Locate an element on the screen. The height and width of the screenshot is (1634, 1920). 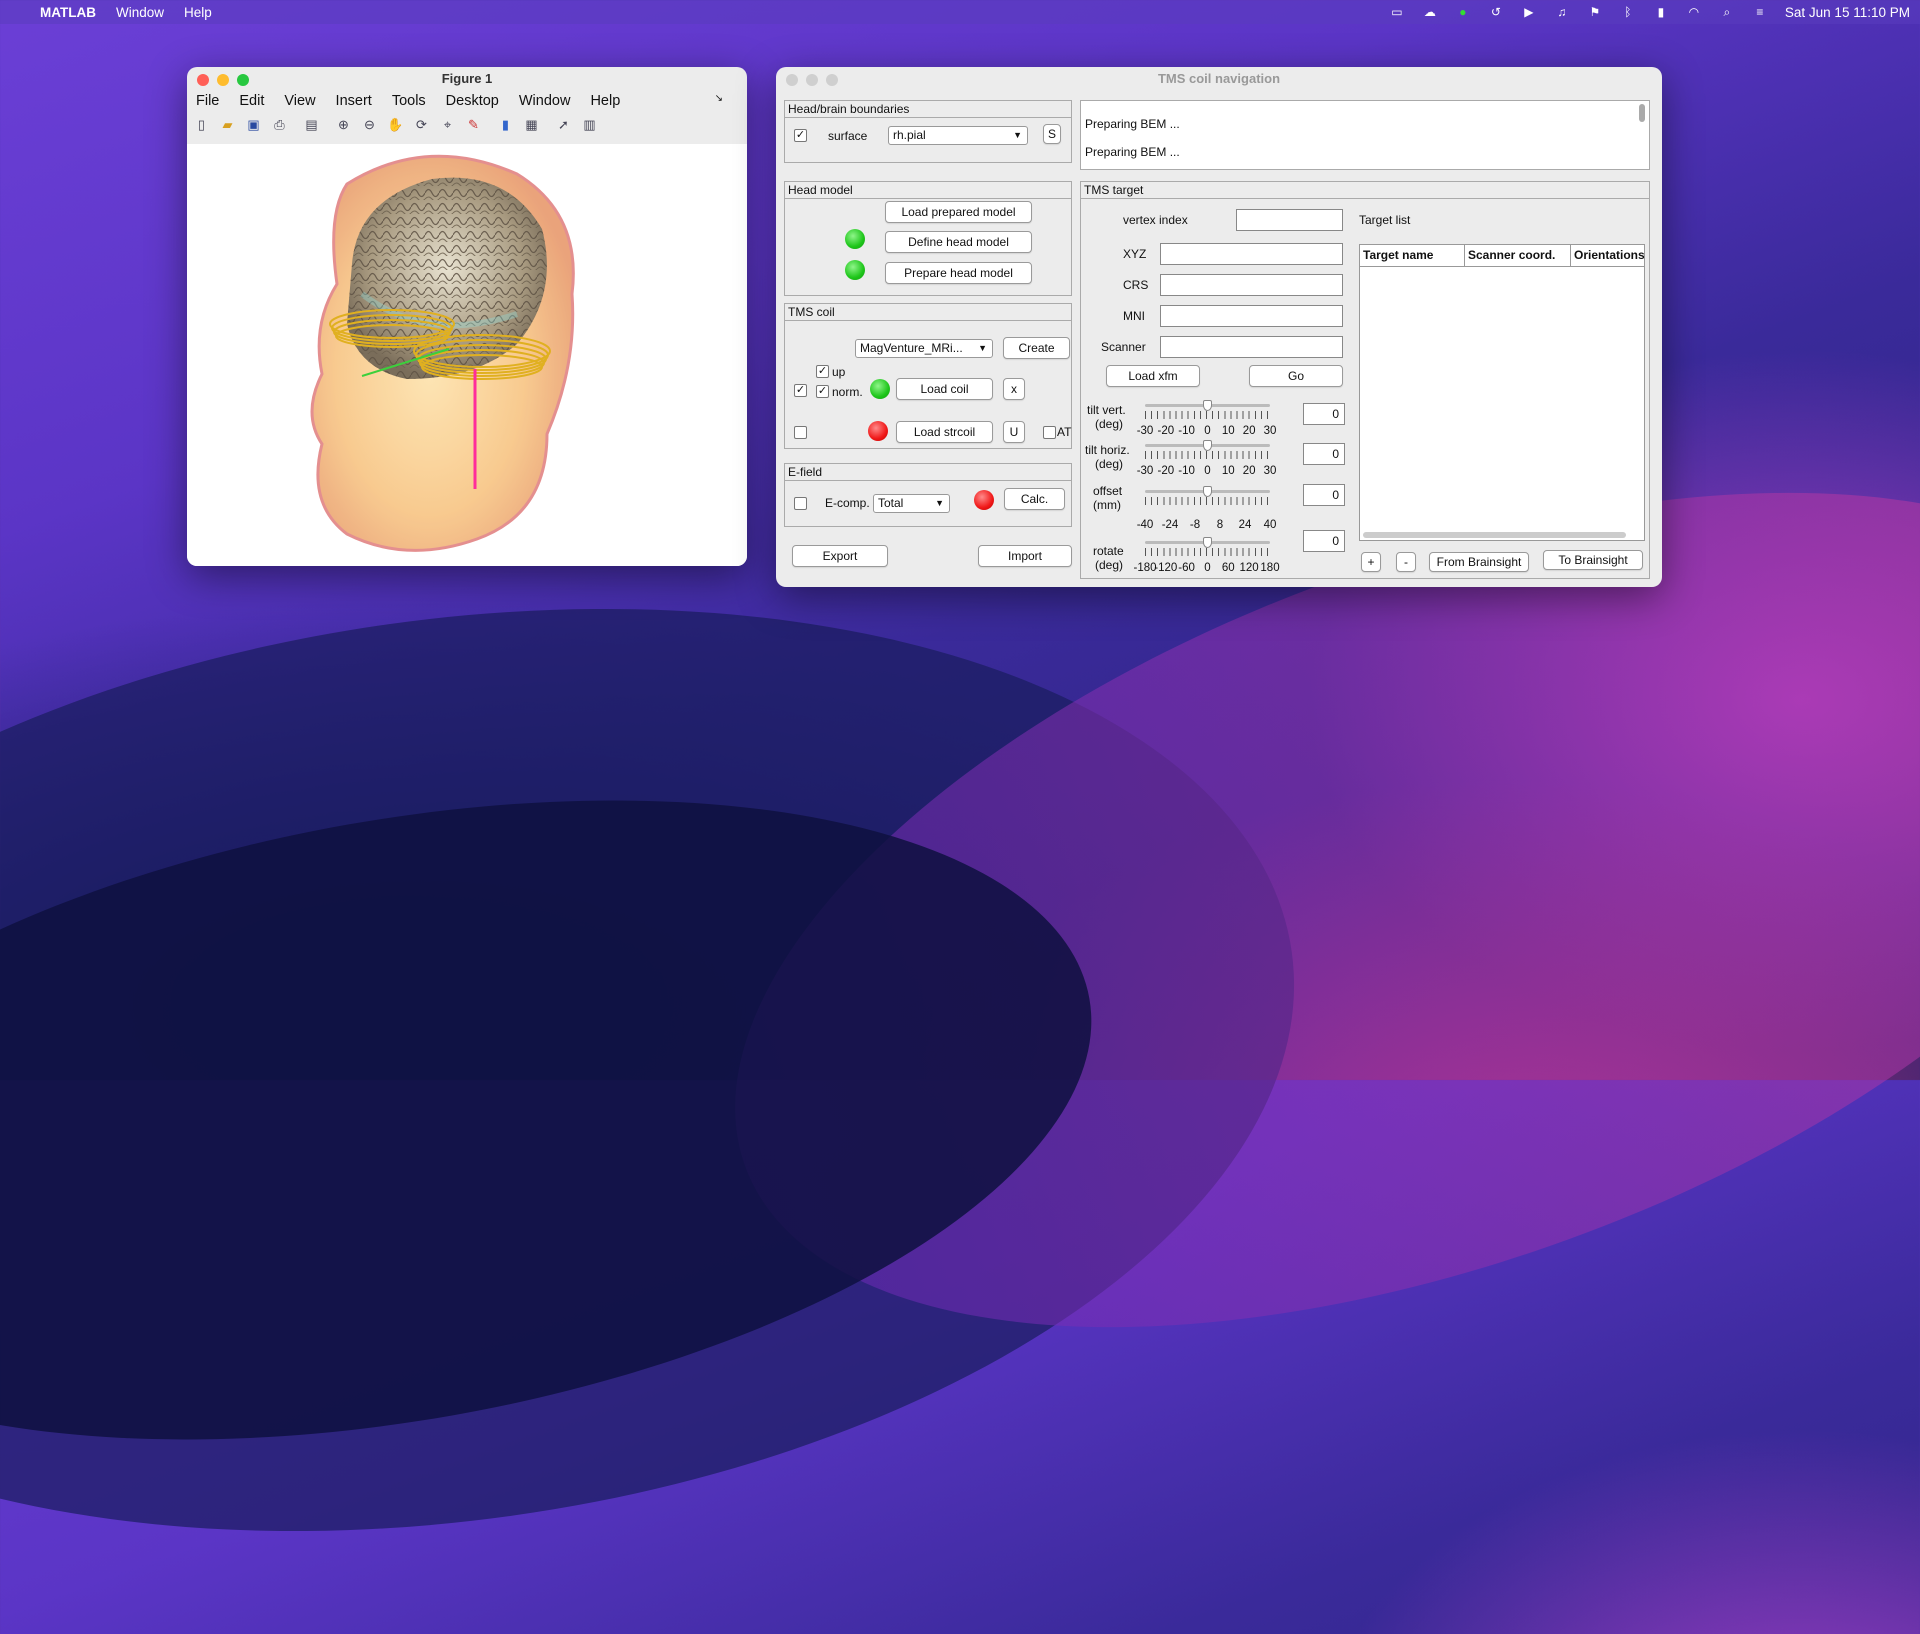
strcoil-checkbox is located at coordinates (800, 432).